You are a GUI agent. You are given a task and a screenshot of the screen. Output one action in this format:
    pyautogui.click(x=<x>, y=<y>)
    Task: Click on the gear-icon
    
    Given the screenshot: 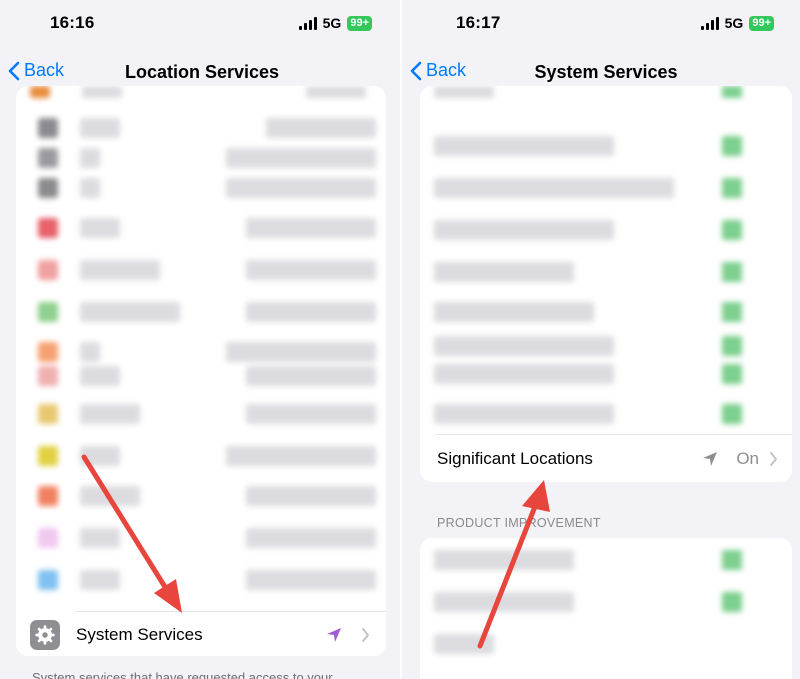 What is the action you would take?
    pyautogui.click(x=45, y=635)
    